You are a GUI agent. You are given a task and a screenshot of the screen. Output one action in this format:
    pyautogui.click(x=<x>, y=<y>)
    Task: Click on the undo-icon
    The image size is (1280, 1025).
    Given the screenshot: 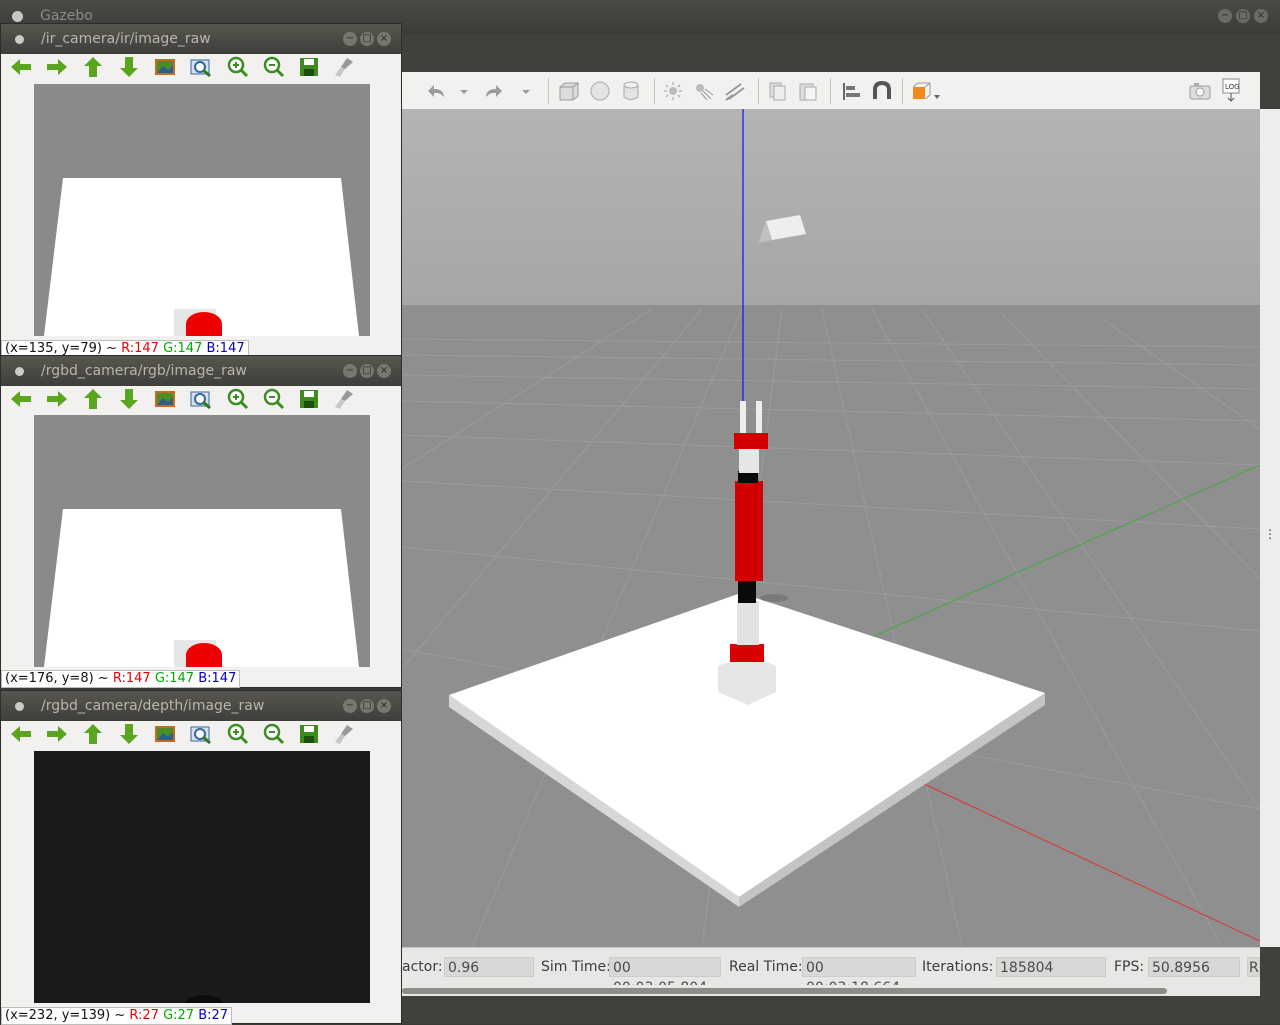 What is the action you would take?
    pyautogui.click(x=435, y=91)
    